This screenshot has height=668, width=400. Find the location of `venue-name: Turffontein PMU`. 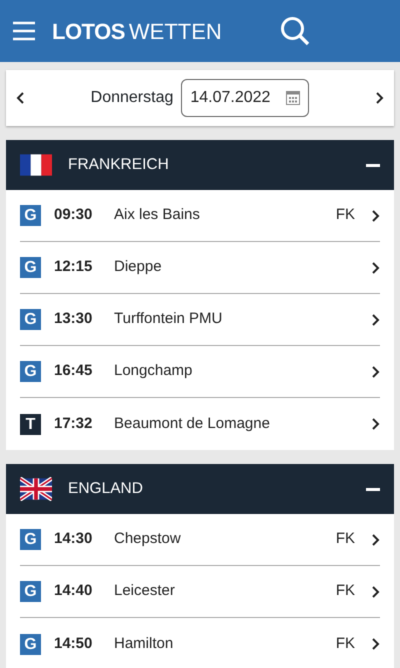

venue-name: Turffontein PMU is located at coordinates (168, 319).